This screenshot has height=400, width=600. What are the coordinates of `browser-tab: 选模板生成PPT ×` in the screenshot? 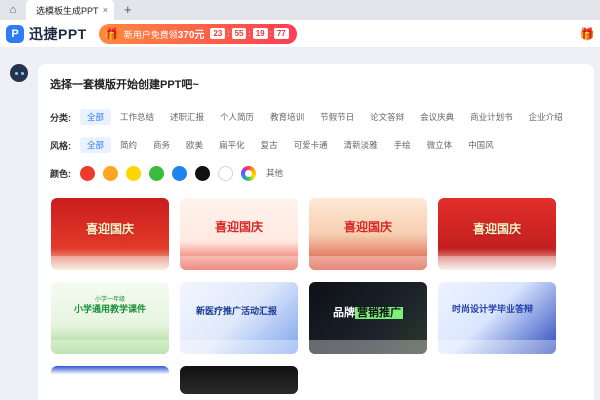 It's located at (70, 10).